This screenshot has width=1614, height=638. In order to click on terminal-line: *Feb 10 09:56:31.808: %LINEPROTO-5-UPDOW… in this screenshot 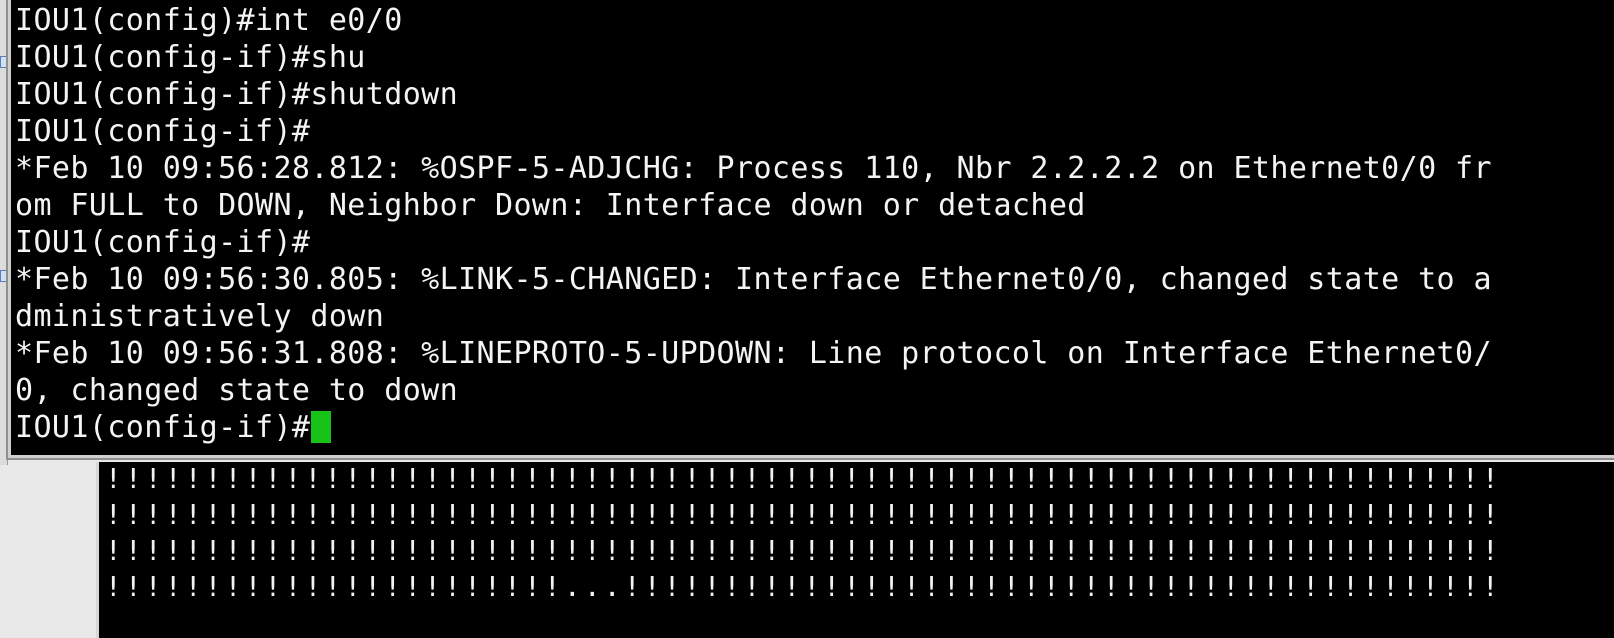, I will do `click(753, 353)`.